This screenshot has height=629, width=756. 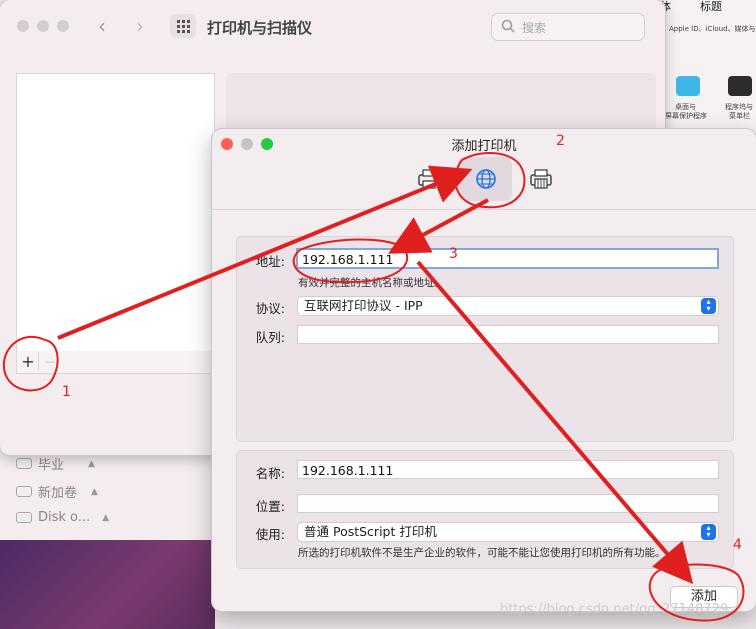 What do you see at coordinates (560, 141) in the screenshot?
I see `annotation-number: 2` at bounding box center [560, 141].